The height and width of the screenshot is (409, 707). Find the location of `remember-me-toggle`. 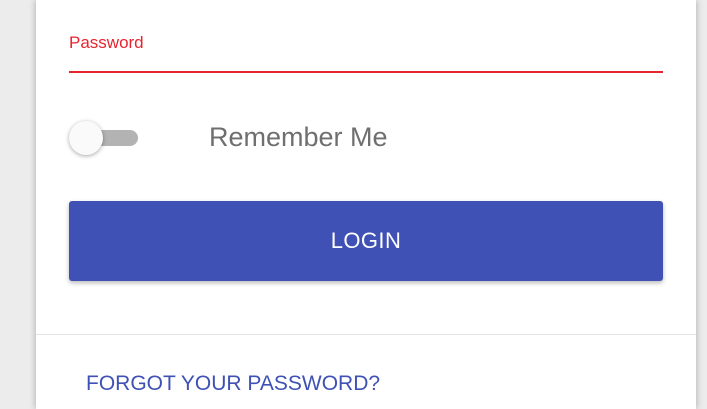

remember-me-toggle is located at coordinates (105, 138).